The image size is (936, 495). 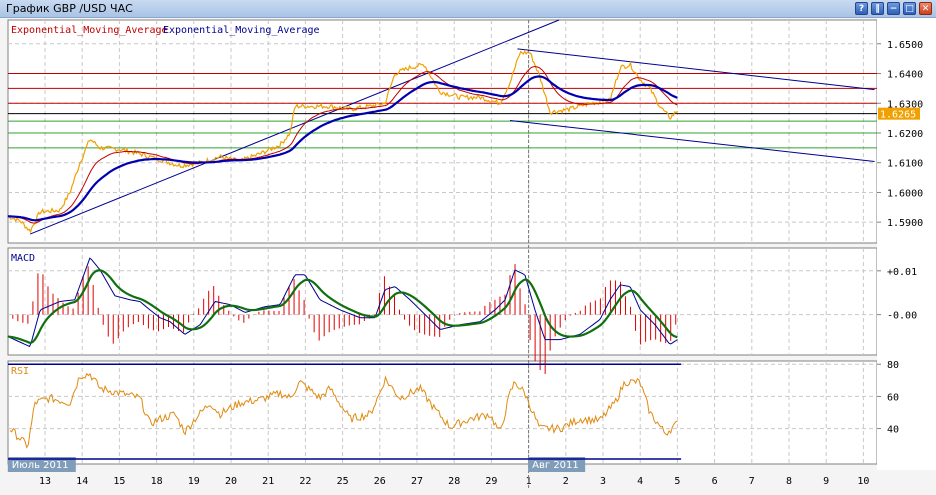 I want to click on x-tick-label: 28, so click(x=454, y=481).